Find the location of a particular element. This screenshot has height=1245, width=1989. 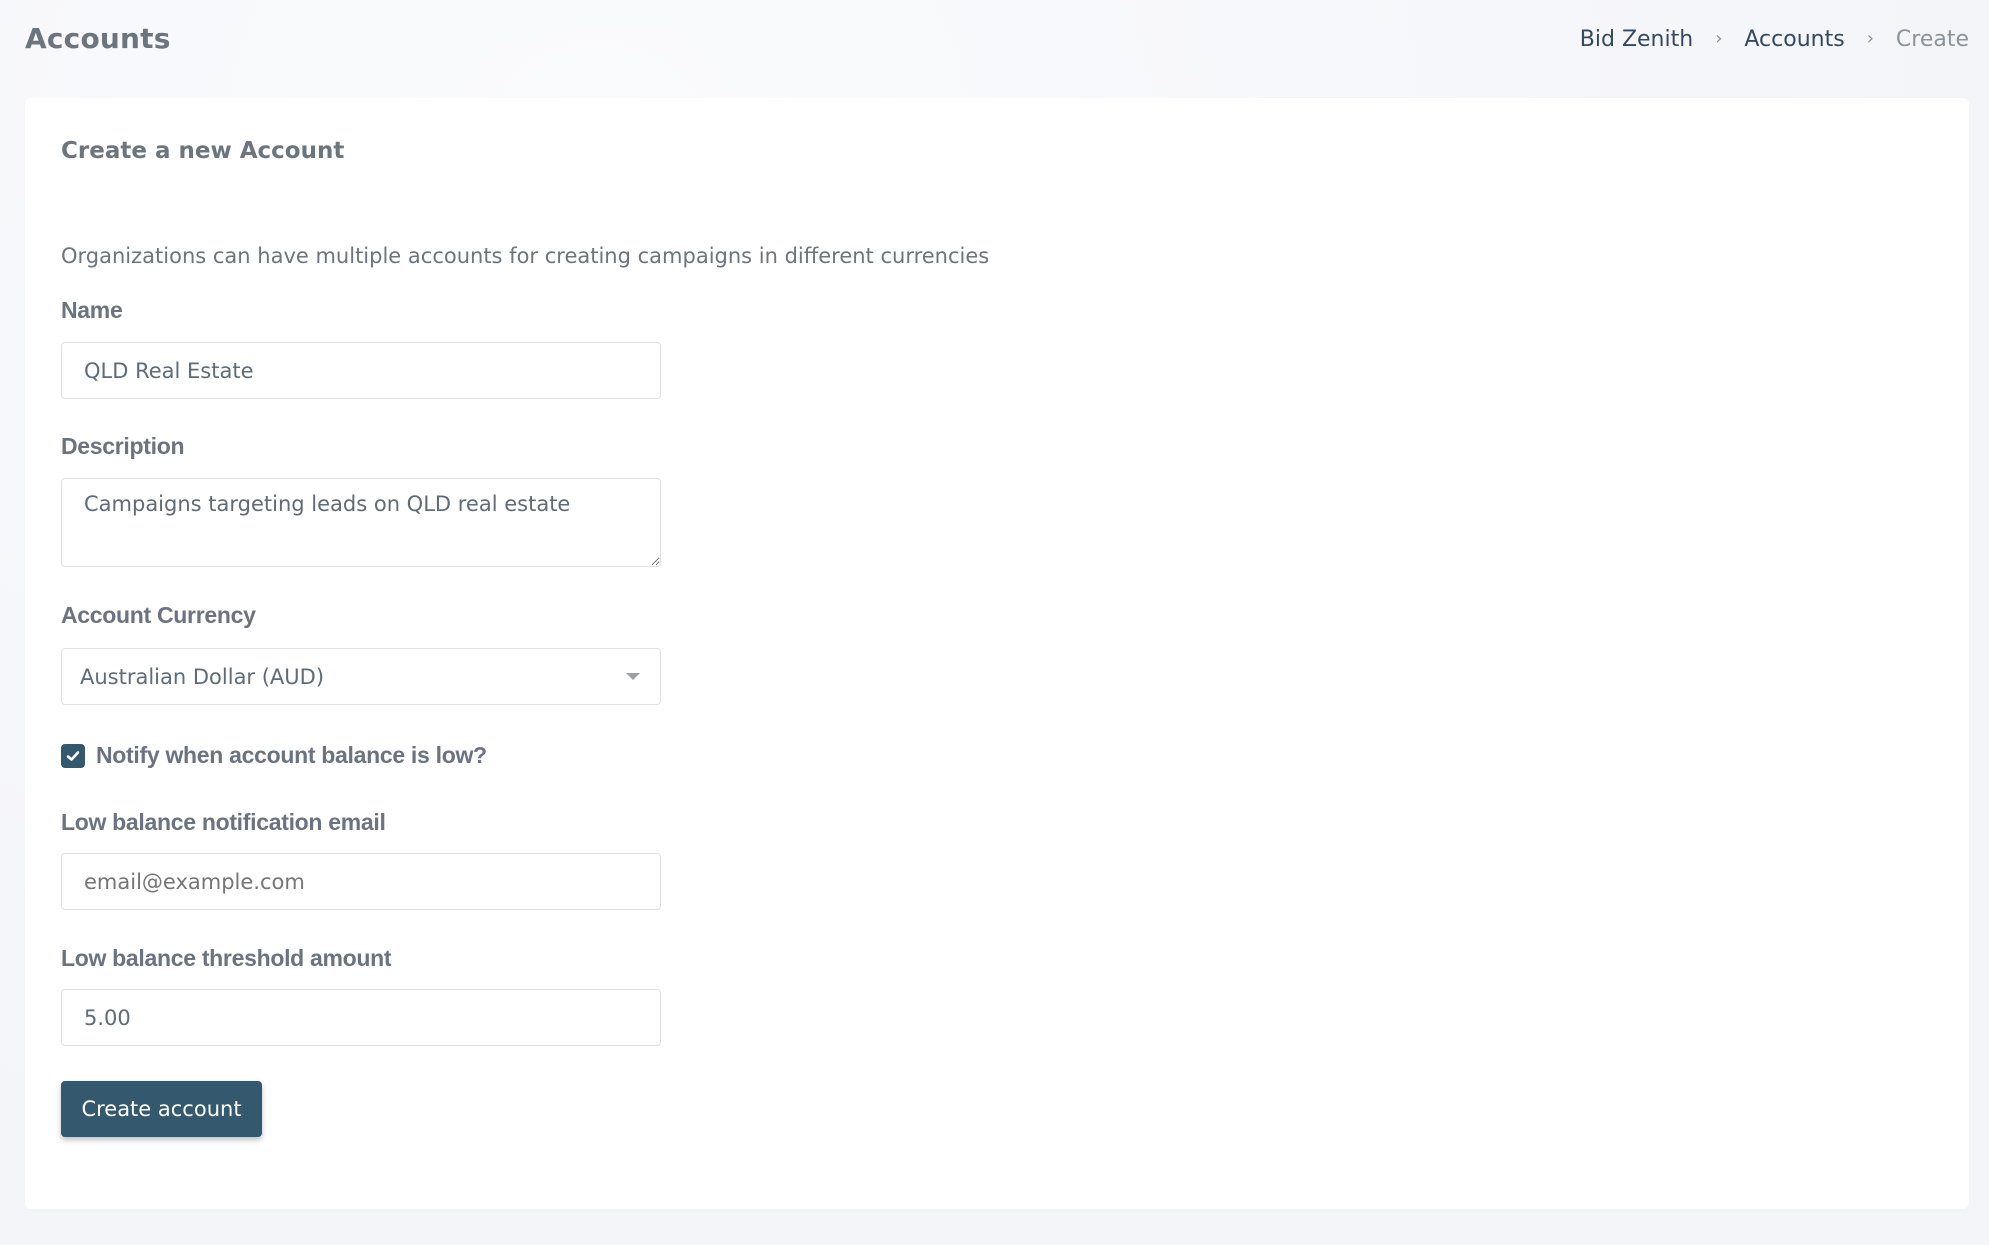

email-input is located at coordinates (361, 881).